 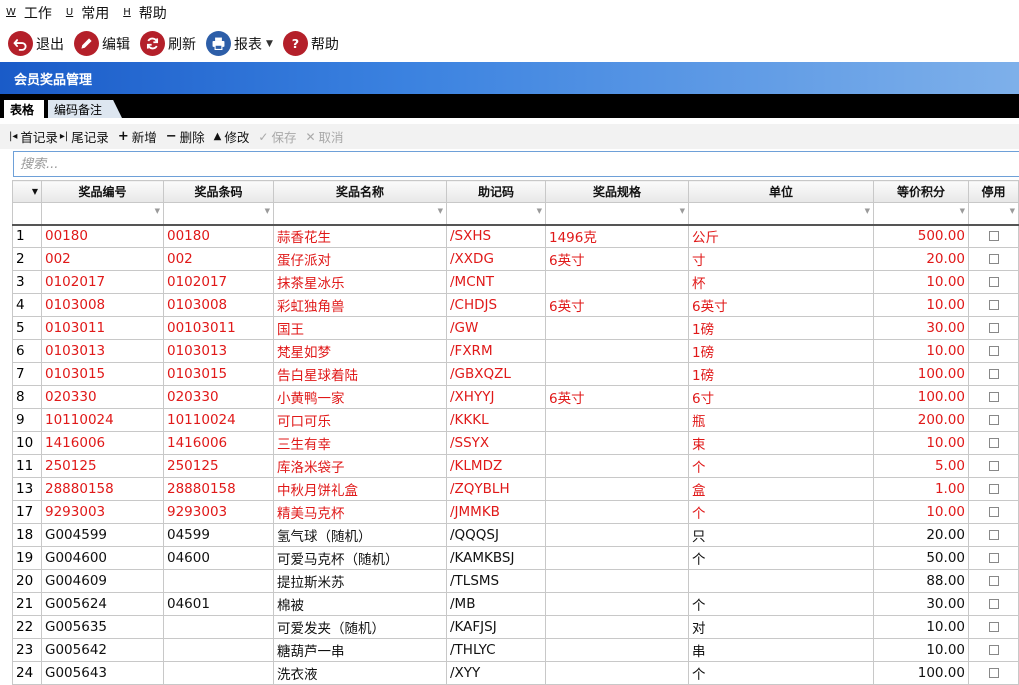 I want to click on cell-barcode: 10110024, so click(x=218, y=420).